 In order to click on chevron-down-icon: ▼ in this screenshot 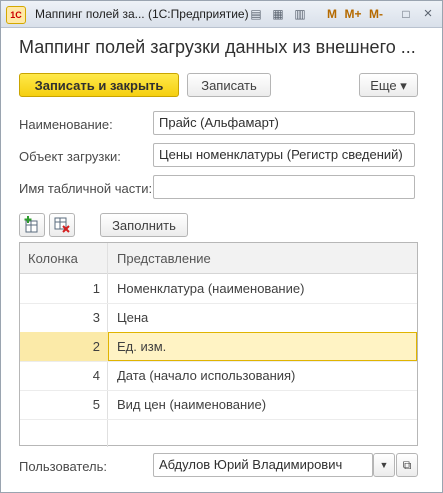, I will do `click(384, 465)`.